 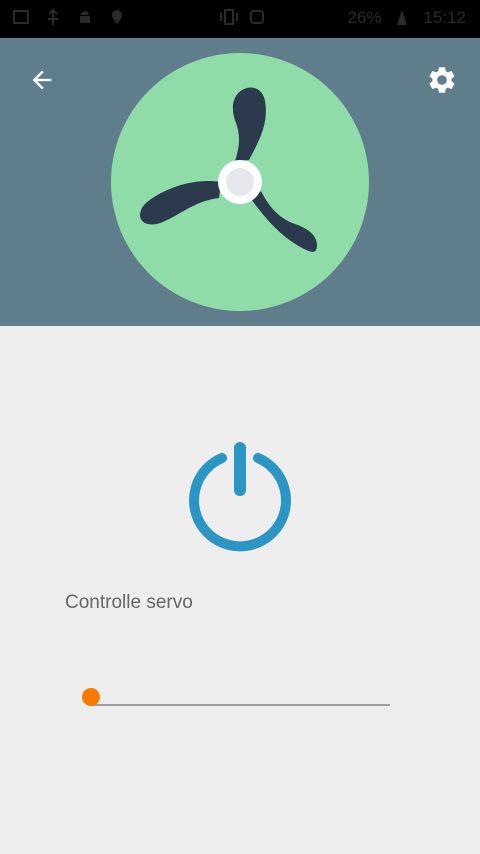 I want to click on gear-icon, so click(x=442, y=80).